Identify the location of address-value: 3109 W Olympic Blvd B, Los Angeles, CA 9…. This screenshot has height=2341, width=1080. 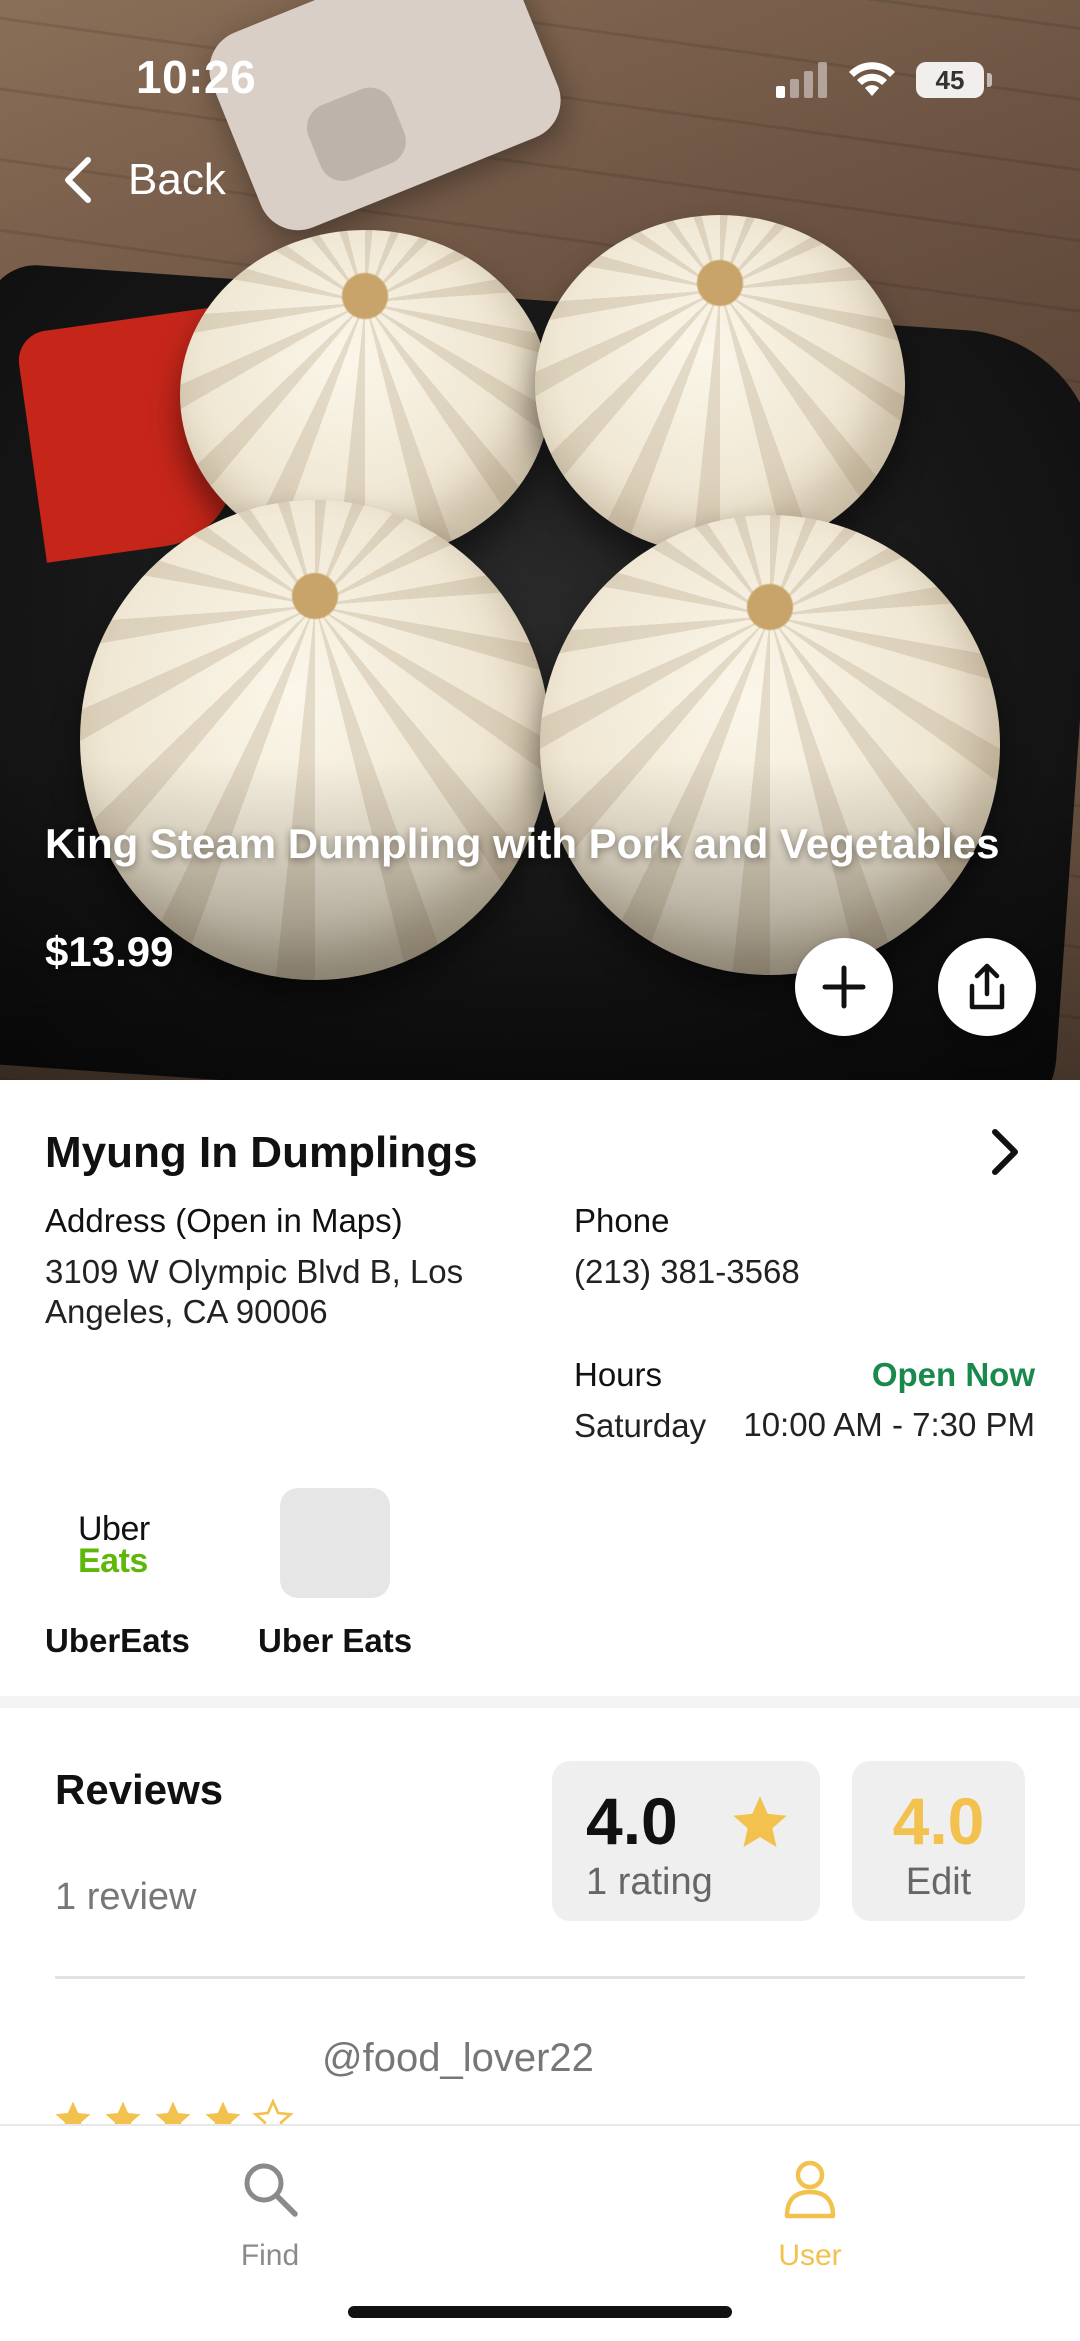
(254, 1291).